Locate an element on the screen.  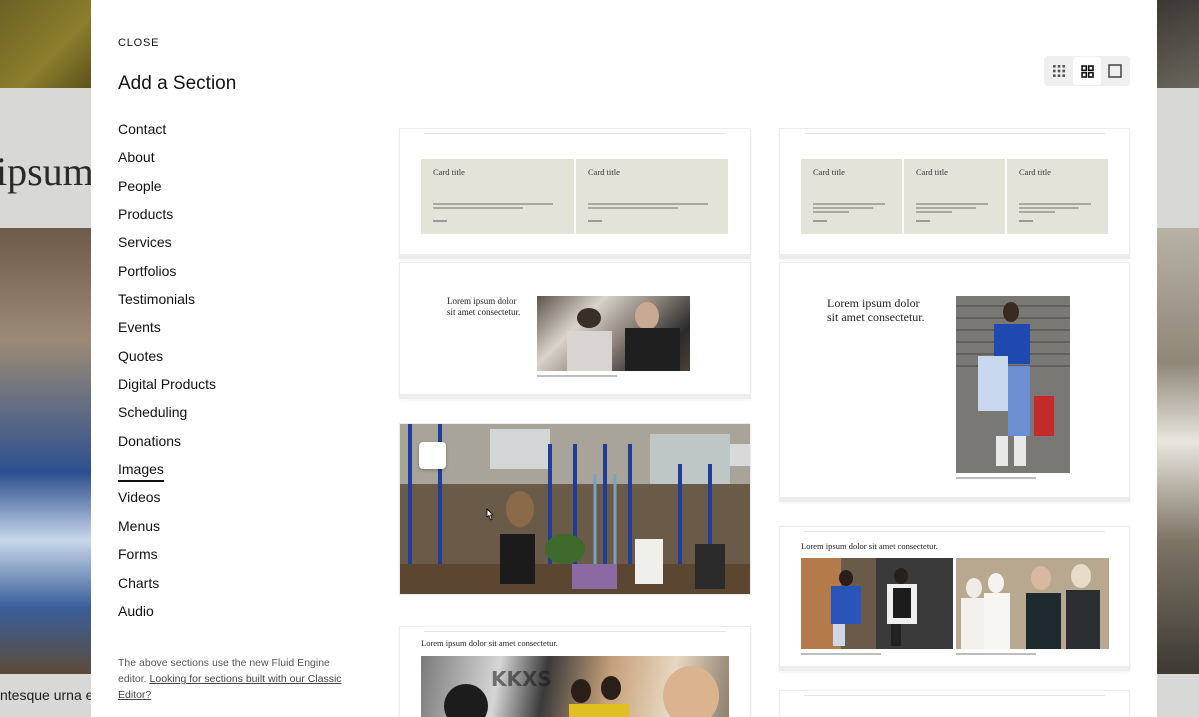
background-band-right is located at coordinates (1178, 158).